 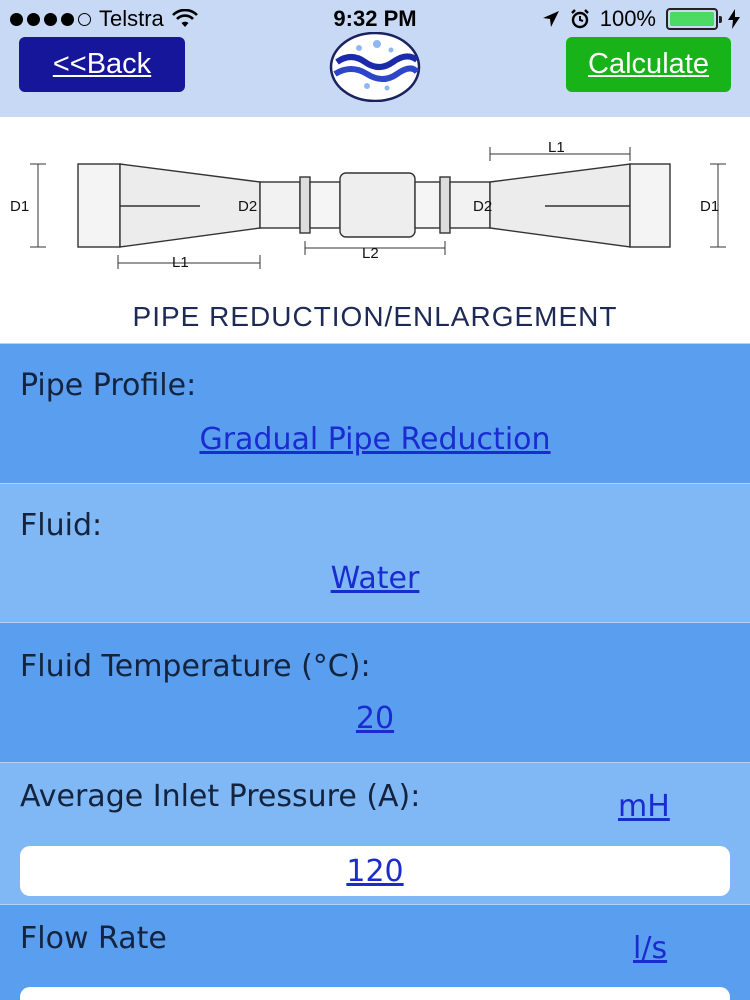 I want to click on alarm-clock-icon, so click(x=579, y=19).